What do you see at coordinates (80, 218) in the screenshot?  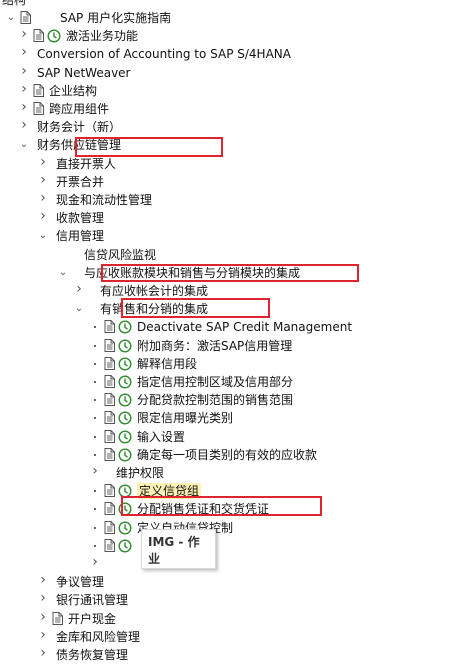 I see `tree-node-label: 收款管理` at bounding box center [80, 218].